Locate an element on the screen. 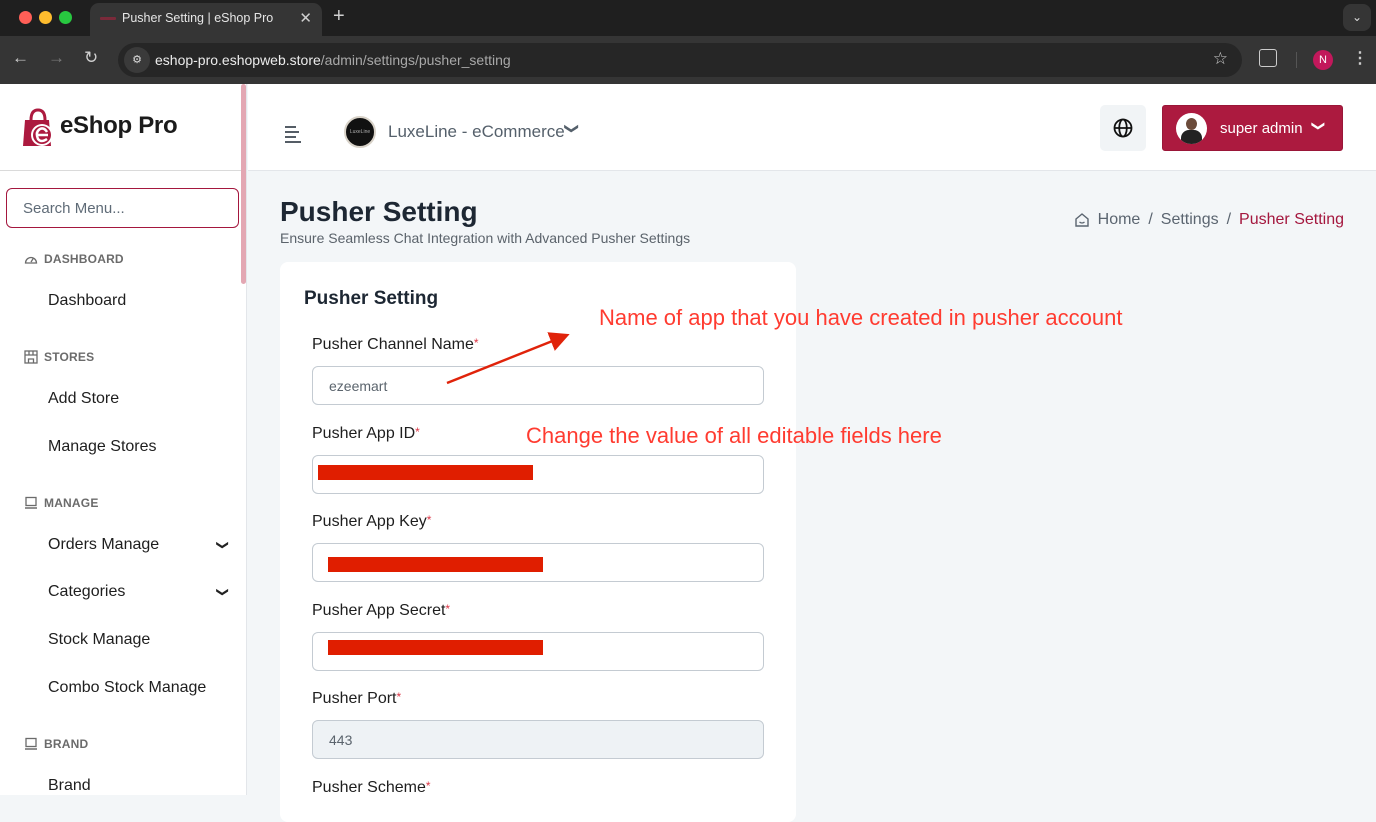 The image size is (1376, 822). section-stores: STORES is located at coordinates (59, 357).